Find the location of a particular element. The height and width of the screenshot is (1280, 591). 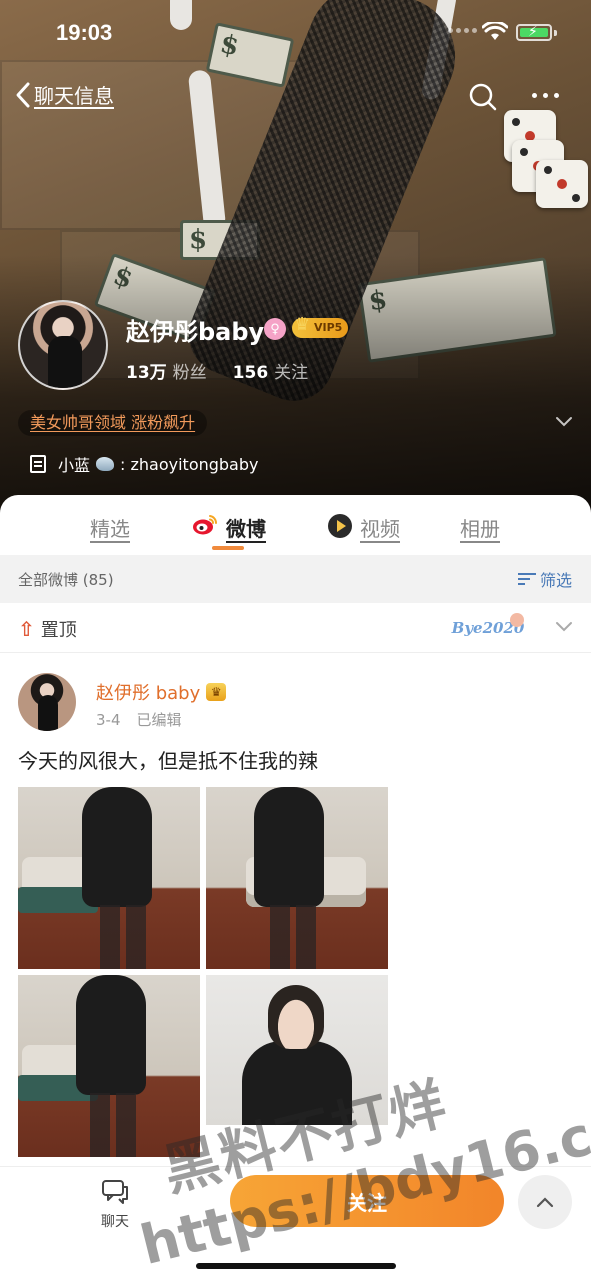

filter-icon is located at coordinates (527, 579).